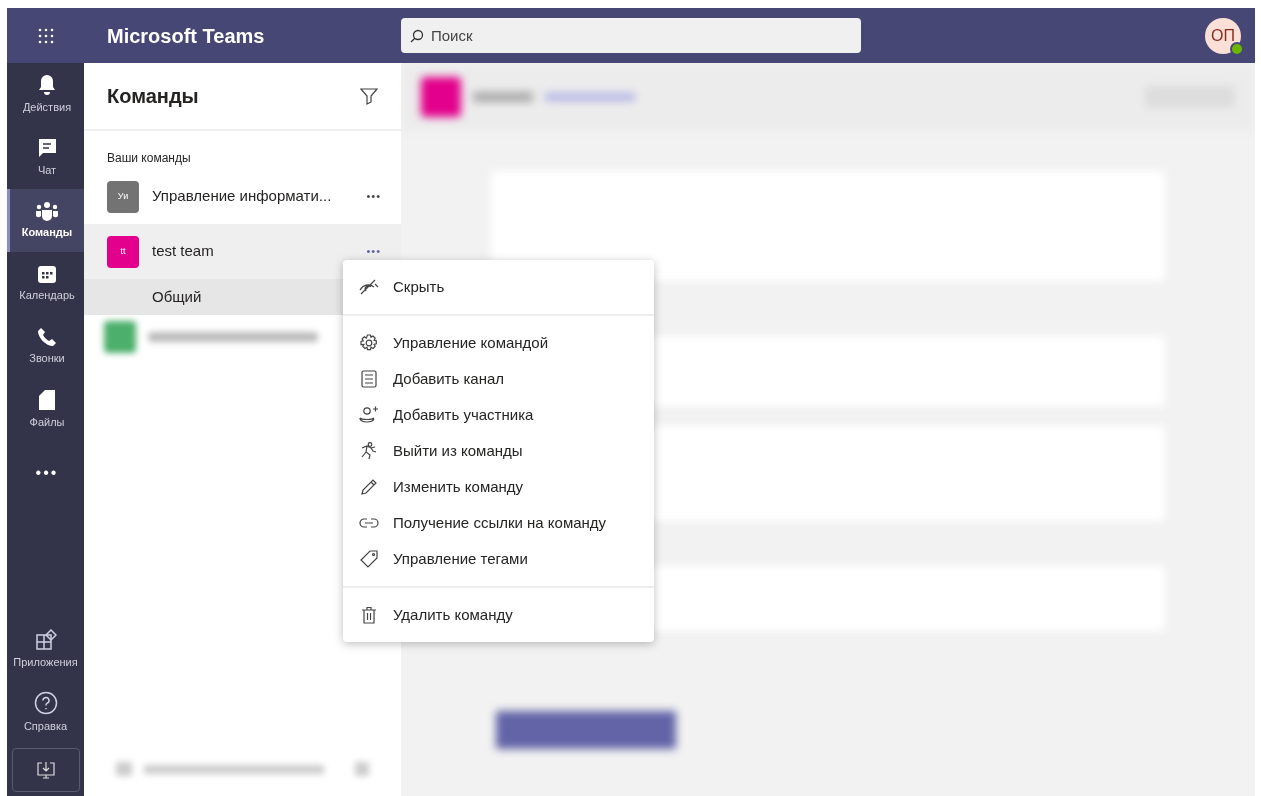  What do you see at coordinates (369, 523) in the screenshot?
I see `link-icon` at bounding box center [369, 523].